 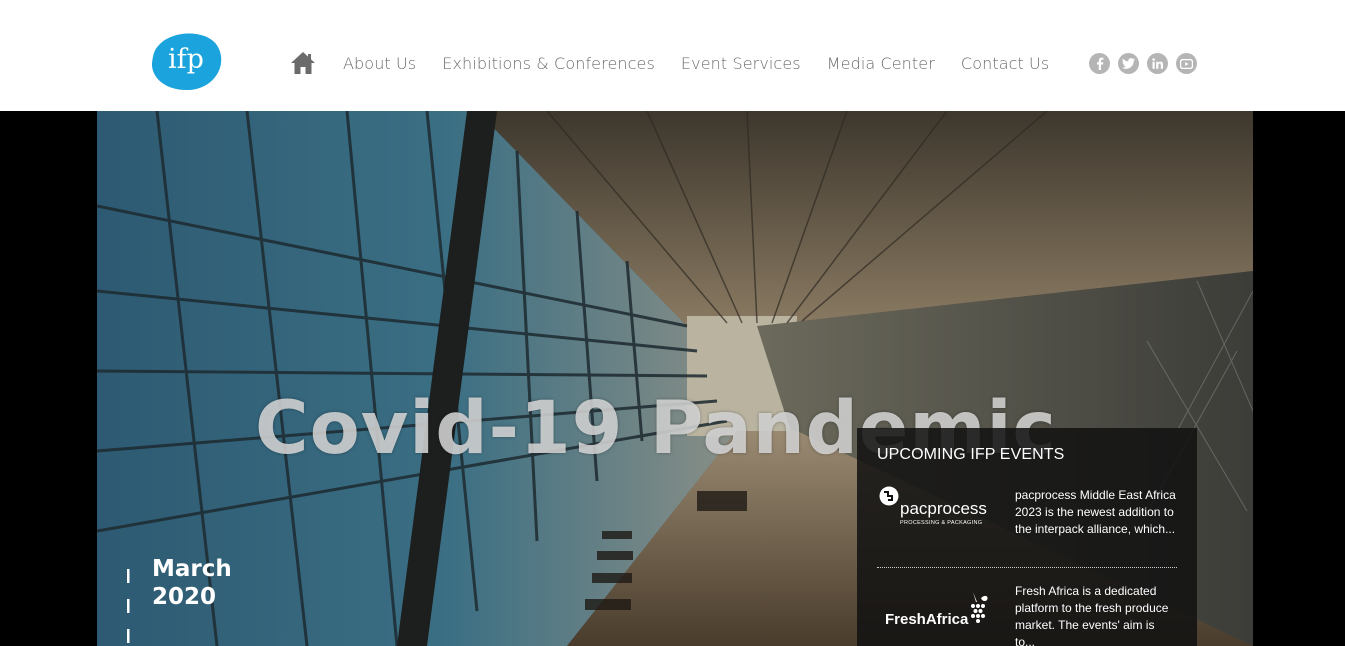 I want to click on ifp-logo: ifp, so click(x=186, y=61).